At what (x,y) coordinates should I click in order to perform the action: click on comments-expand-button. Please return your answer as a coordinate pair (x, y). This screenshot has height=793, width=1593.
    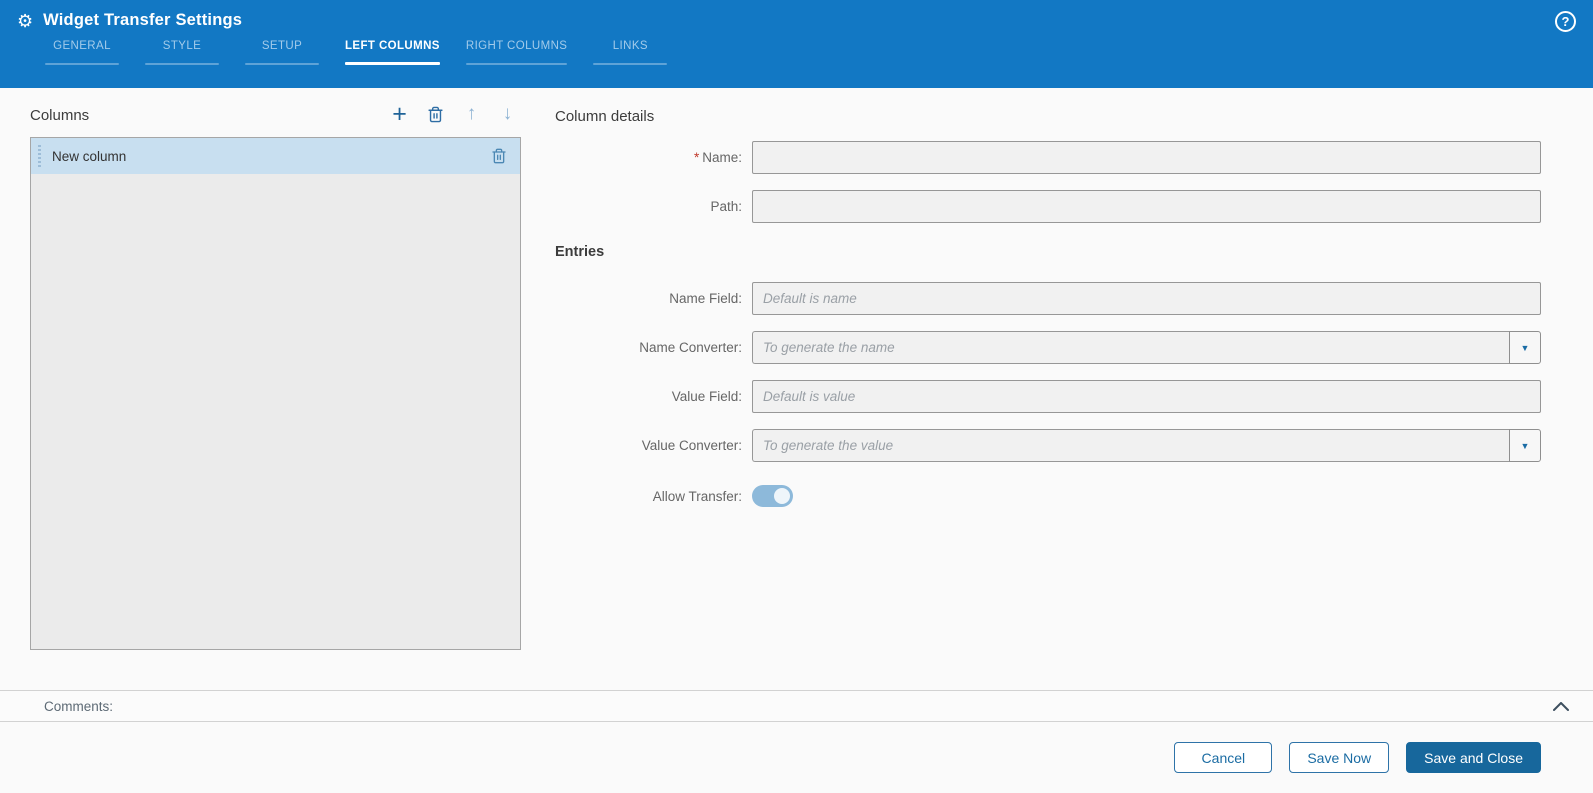
    Looking at the image, I should click on (1561, 706).